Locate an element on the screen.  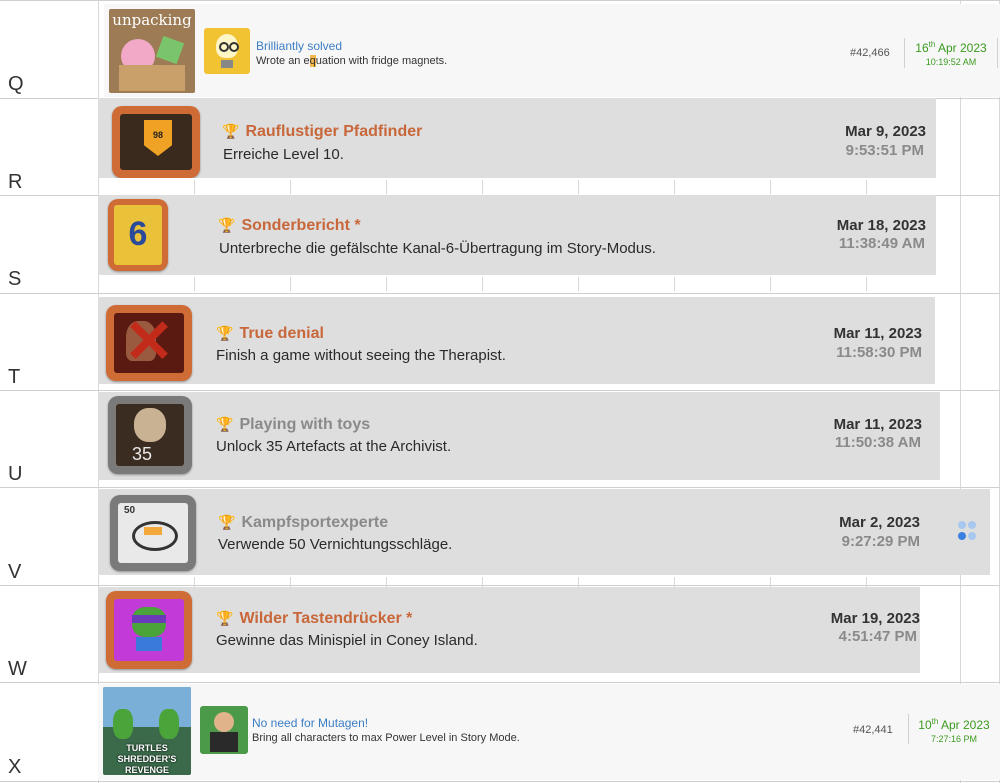
character-icon is located at coordinates (224, 730).